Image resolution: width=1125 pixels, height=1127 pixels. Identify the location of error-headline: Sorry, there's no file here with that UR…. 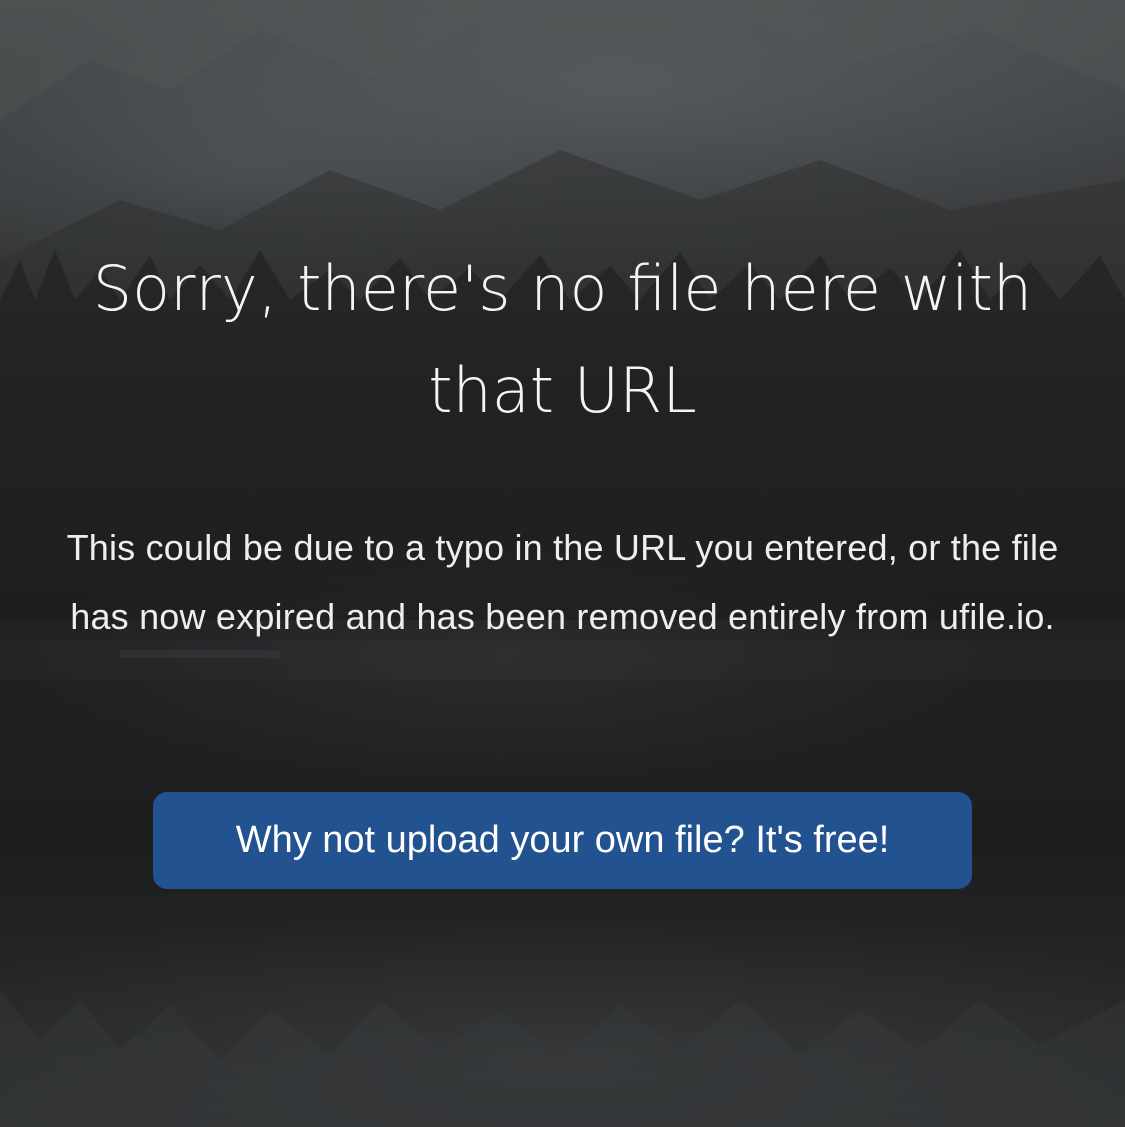
(562, 339).